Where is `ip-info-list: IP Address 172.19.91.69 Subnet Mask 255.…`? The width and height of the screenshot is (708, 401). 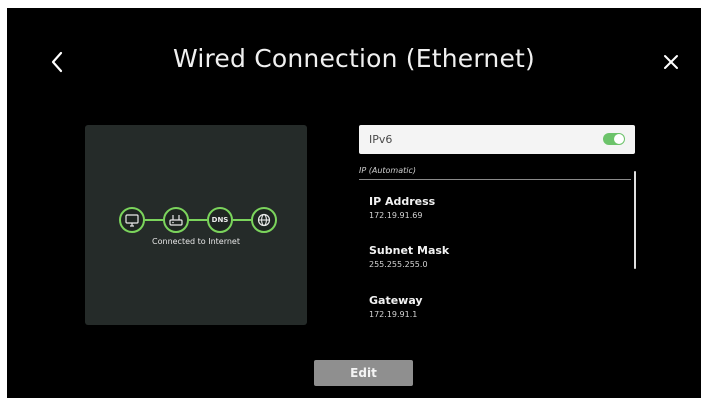
ip-info-list: IP Address 172.19.91.69 Subnet Mask 255.… is located at coordinates (495, 254).